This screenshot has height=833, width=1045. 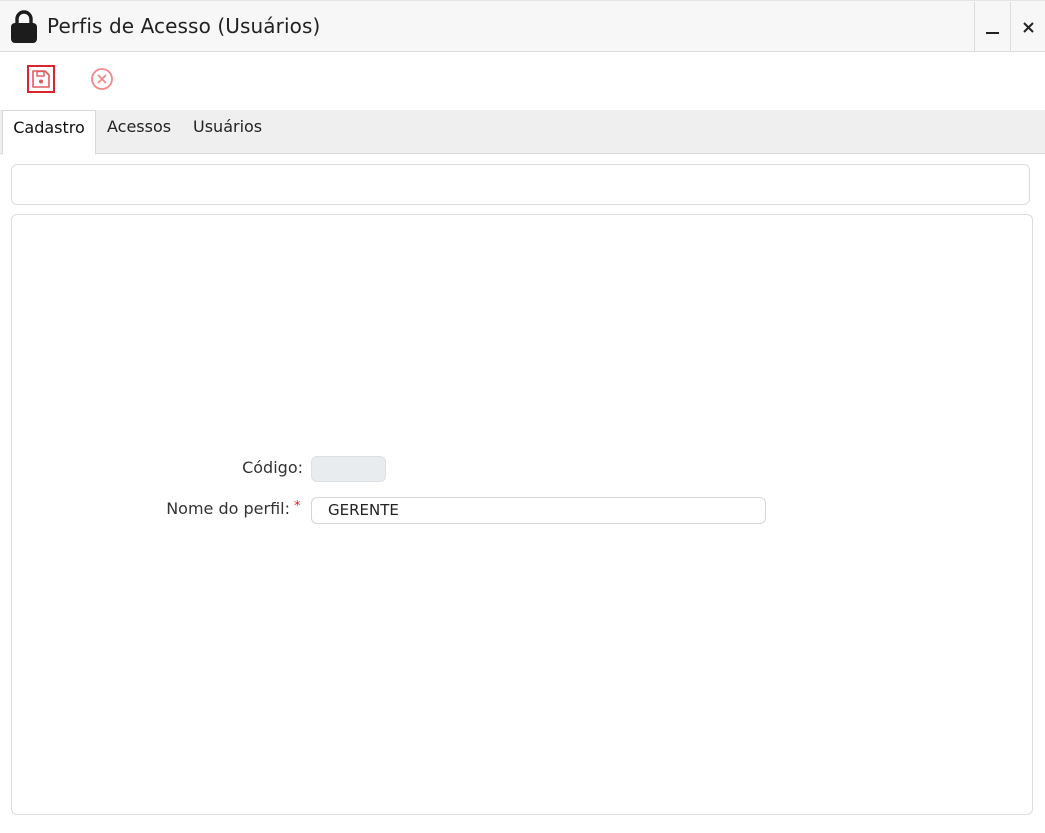 I want to click on save-button, so click(x=41, y=79).